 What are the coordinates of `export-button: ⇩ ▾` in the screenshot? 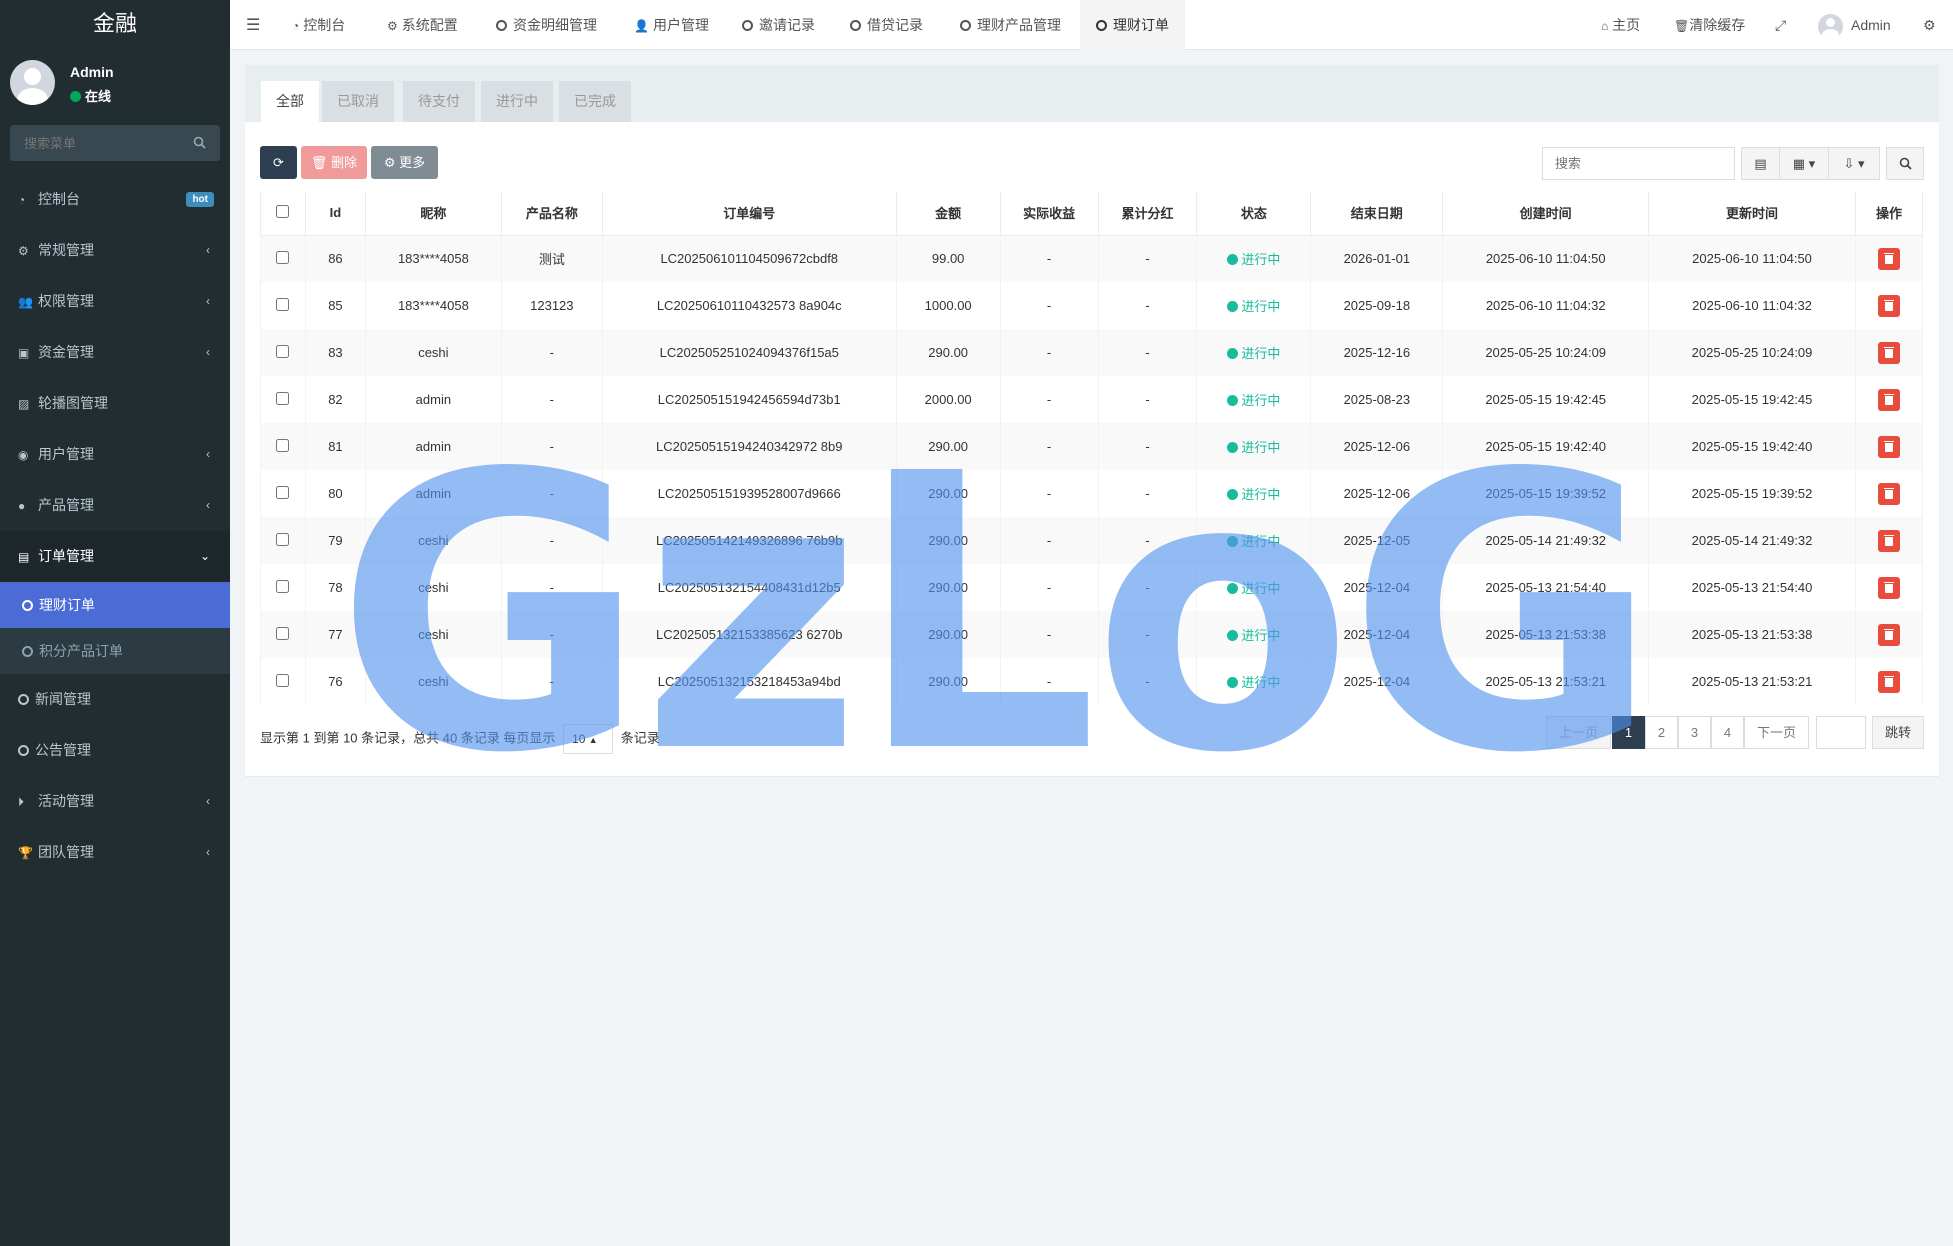 It's located at (1854, 163).